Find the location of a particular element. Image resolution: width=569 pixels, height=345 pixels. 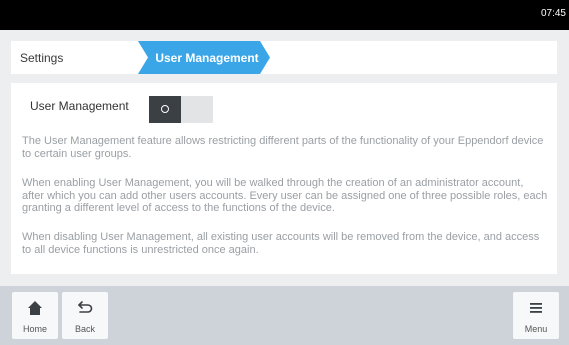

status-bar: 07:45 is located at coordinates (284, 15).